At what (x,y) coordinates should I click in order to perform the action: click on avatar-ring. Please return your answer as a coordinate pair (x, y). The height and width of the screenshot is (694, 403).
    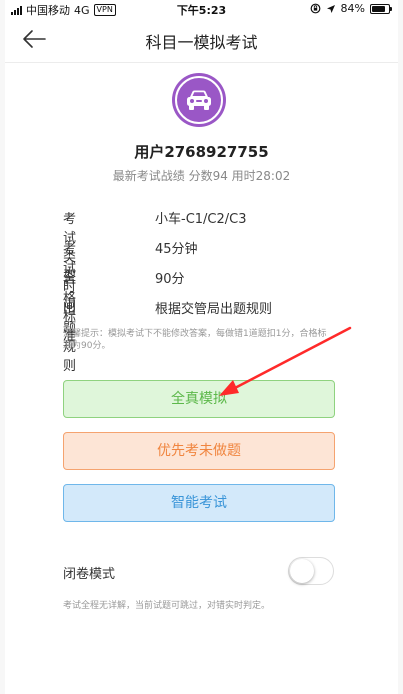
    Looking at the image, I should click on (199, 100).